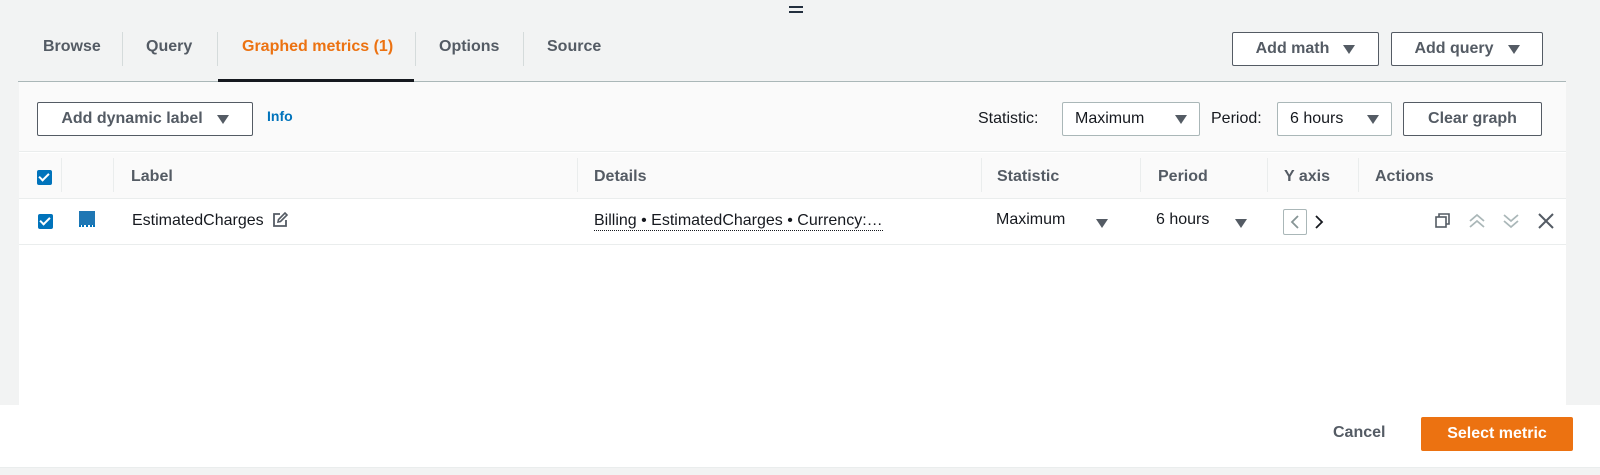  I want to click on row-period-caret-icon, so click(1241, 224).